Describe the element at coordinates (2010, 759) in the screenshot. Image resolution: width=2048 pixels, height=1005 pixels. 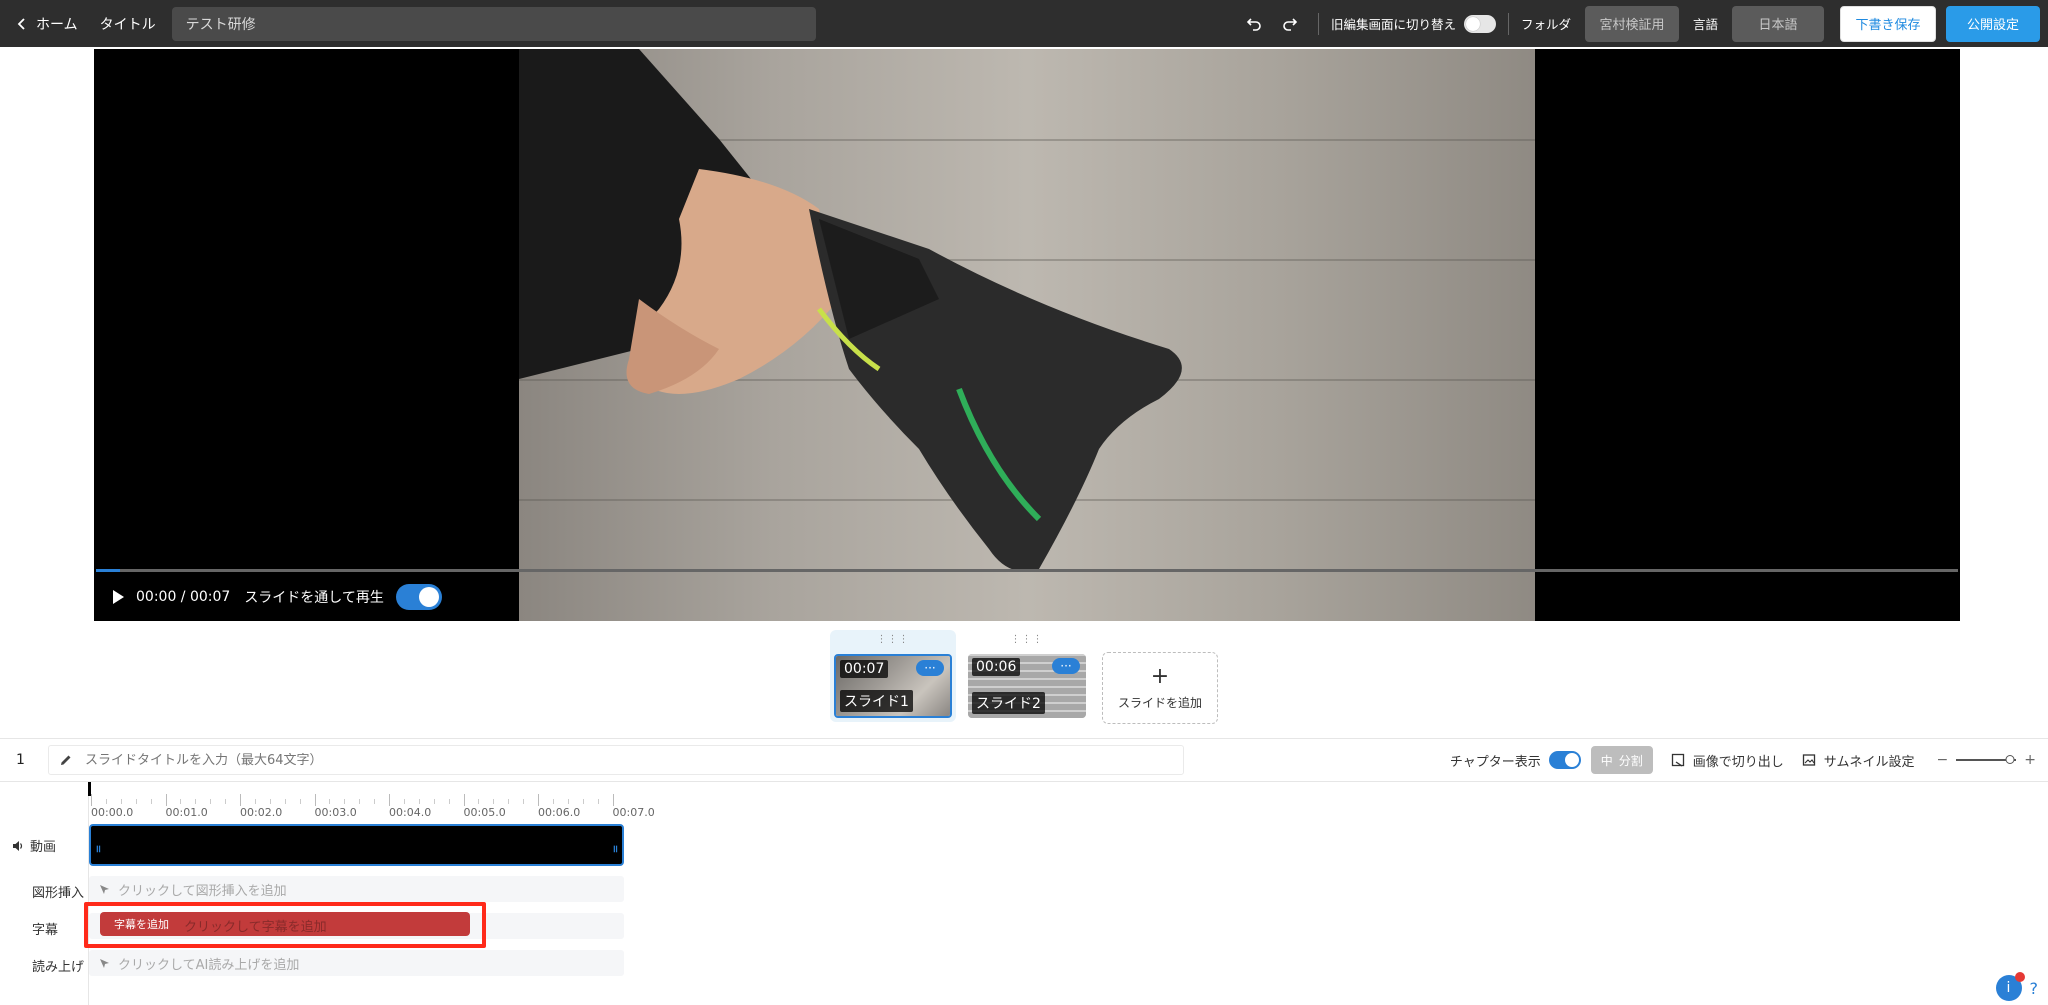
I see `zoom-slider-knob` at that location.